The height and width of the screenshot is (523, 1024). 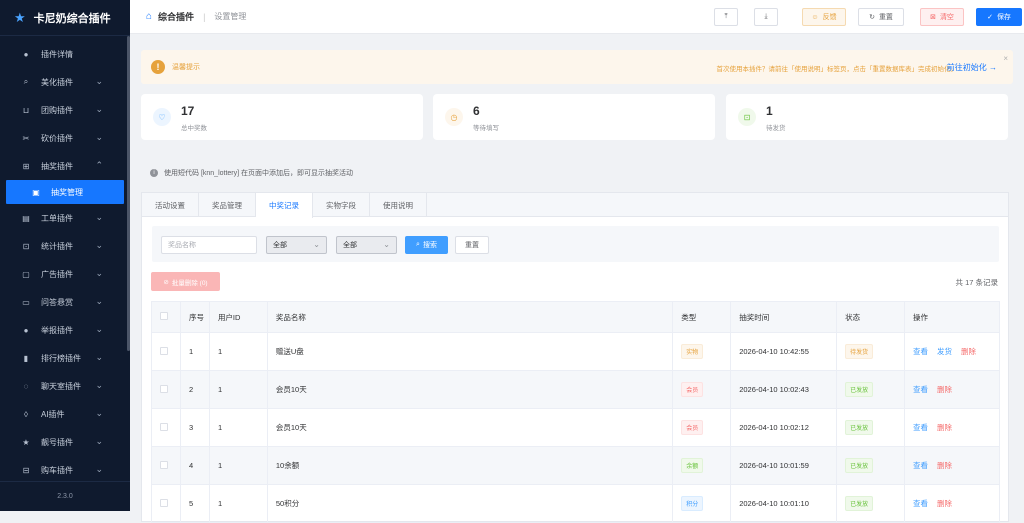 I want to click on ship-link: 发货, so click(x=944, y=351).